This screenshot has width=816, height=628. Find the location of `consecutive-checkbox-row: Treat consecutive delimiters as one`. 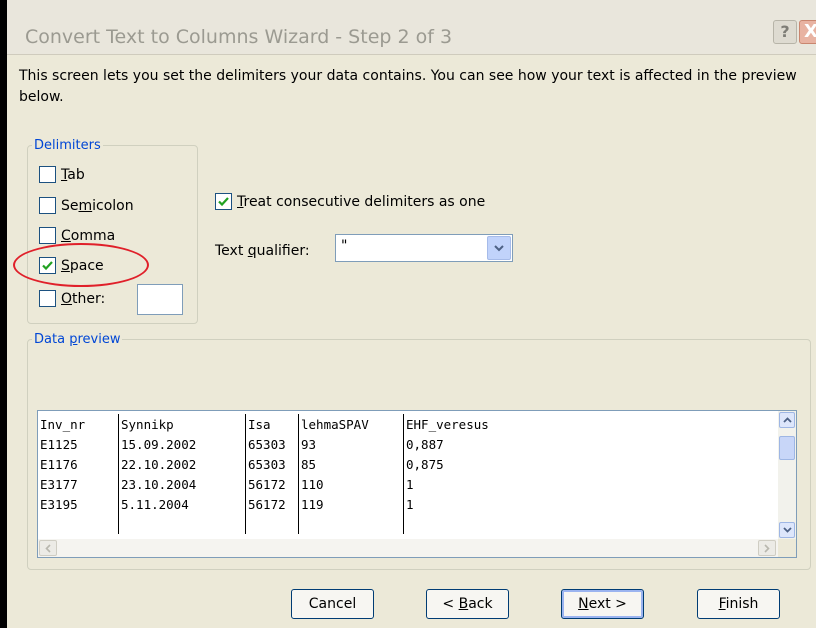

consecutive-checkbox-row: Treat consecutive delimiters as one is located at coordinates (350, 201).